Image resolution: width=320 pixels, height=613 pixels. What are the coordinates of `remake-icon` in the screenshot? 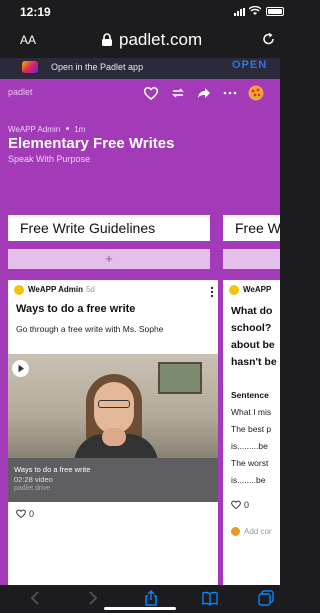 It's located at (178, 93).